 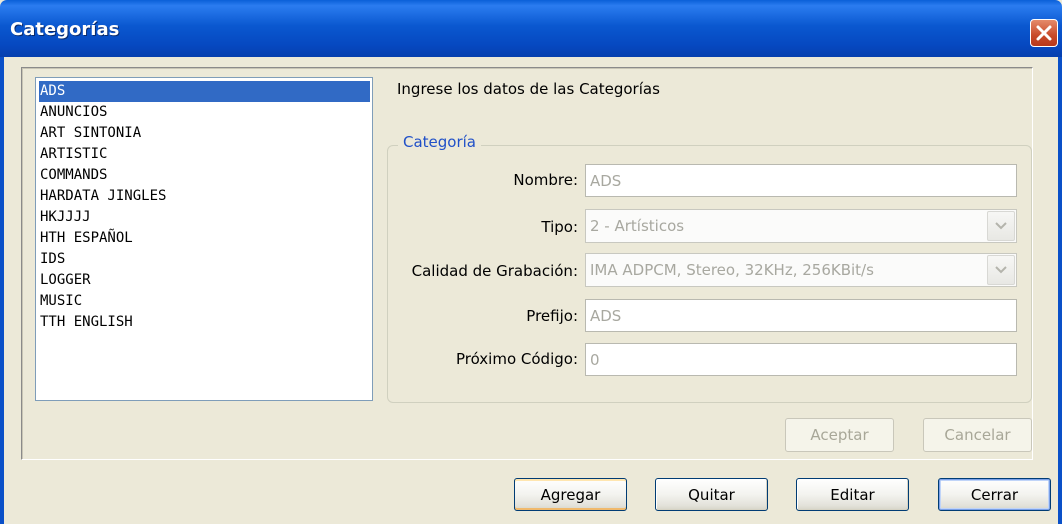 What do you see at coordinates (204, 112) in the screenshot?
I see `list-item-anuncios: ANUNCIOS` at bounding box center [204, 112].